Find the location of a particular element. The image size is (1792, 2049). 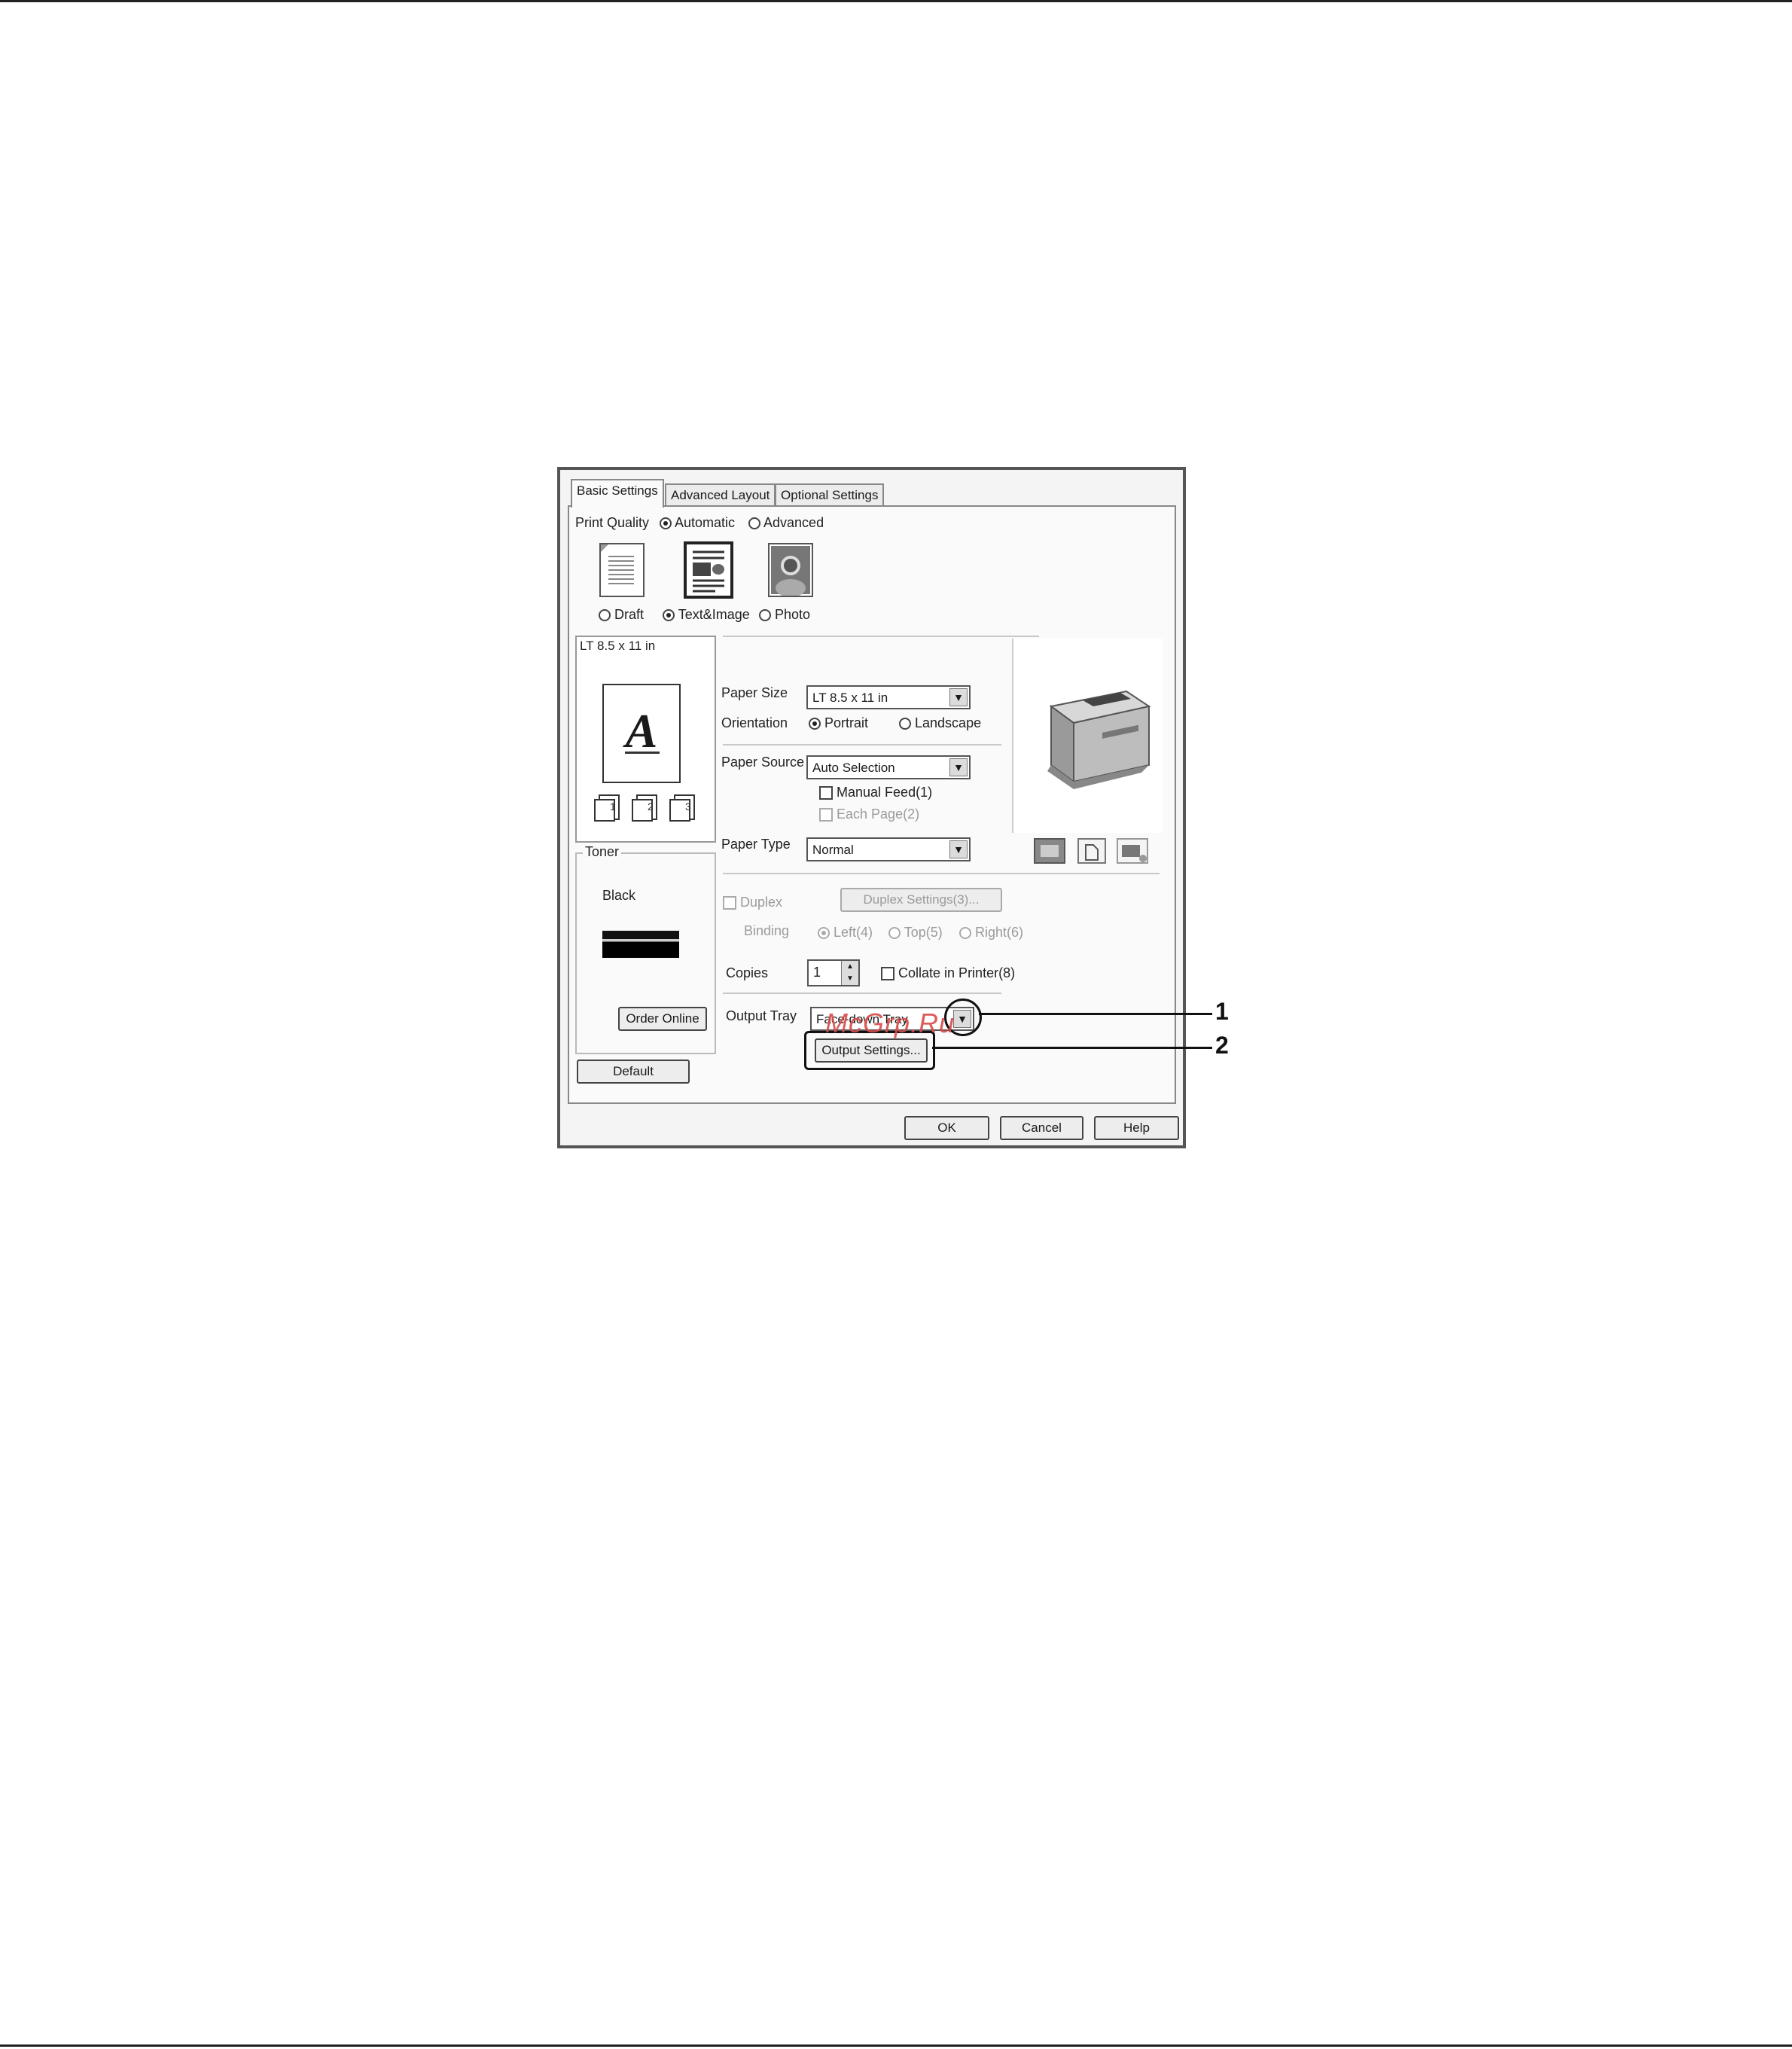

copies-label: Copies is located at coordinates (747, 972).